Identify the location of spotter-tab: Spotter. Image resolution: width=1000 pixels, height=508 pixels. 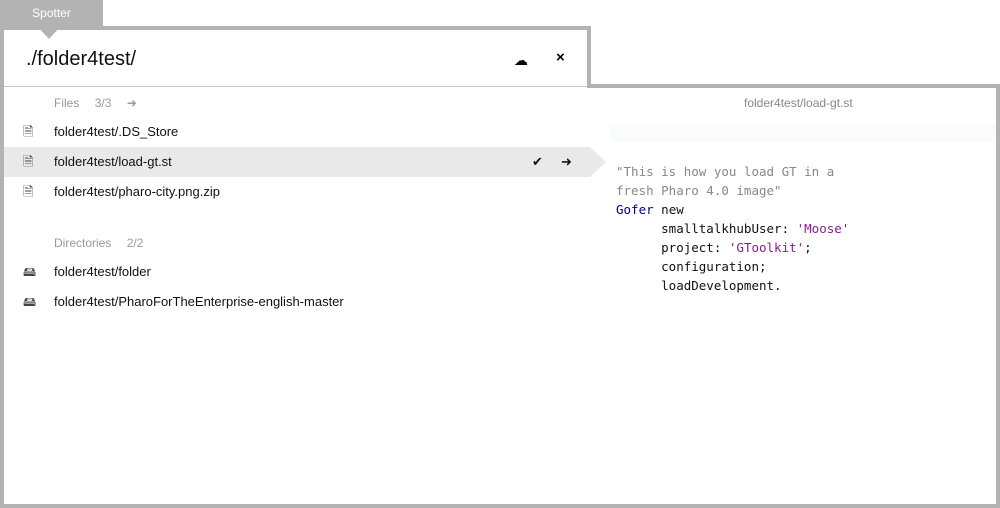
(51, 13).